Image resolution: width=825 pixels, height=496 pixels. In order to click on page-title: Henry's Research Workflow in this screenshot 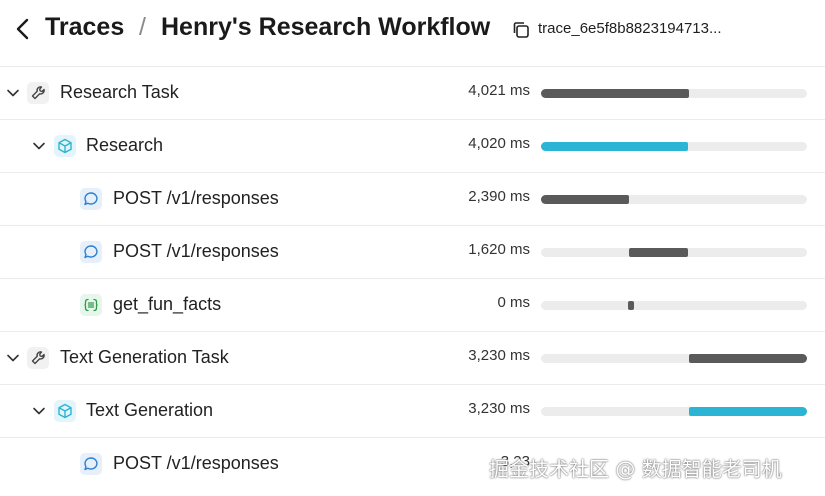, I will do `click(326, 27)`.